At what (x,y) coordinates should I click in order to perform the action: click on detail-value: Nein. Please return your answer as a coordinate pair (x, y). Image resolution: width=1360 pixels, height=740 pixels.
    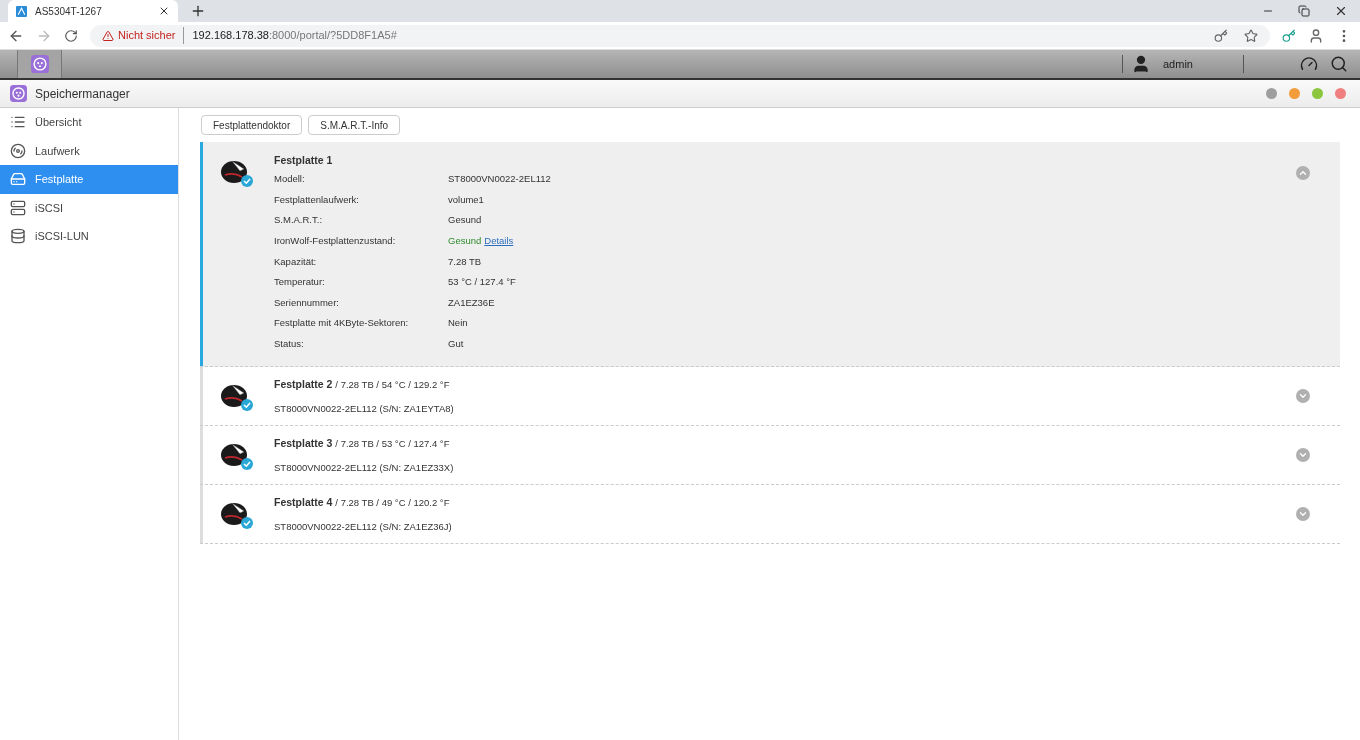
    Looking at the image, I should click on (458, 323).